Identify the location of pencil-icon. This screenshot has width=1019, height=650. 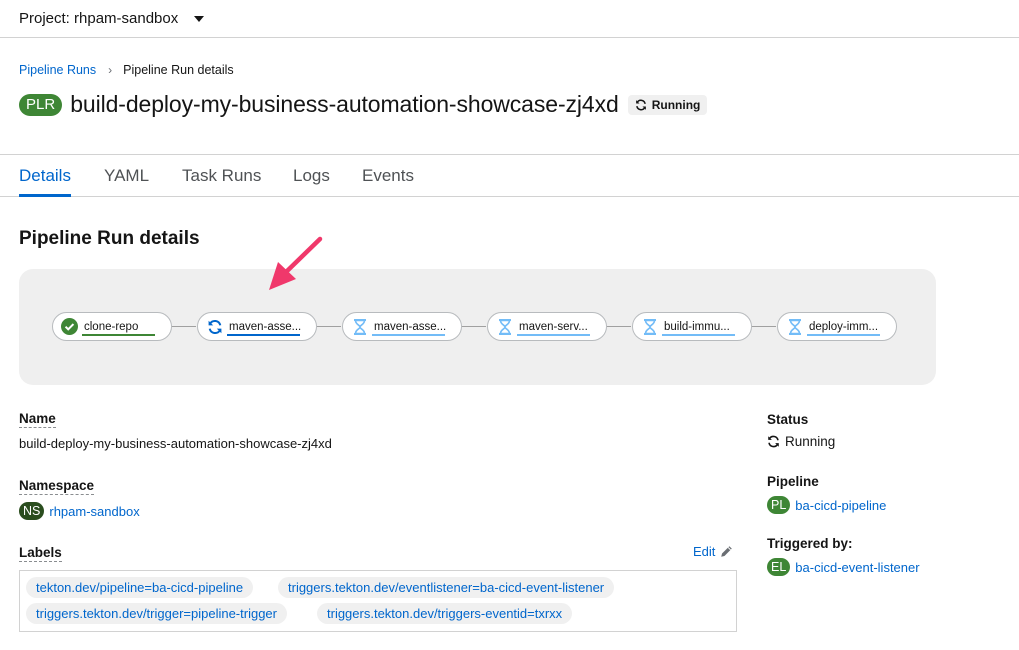
(727, 551).